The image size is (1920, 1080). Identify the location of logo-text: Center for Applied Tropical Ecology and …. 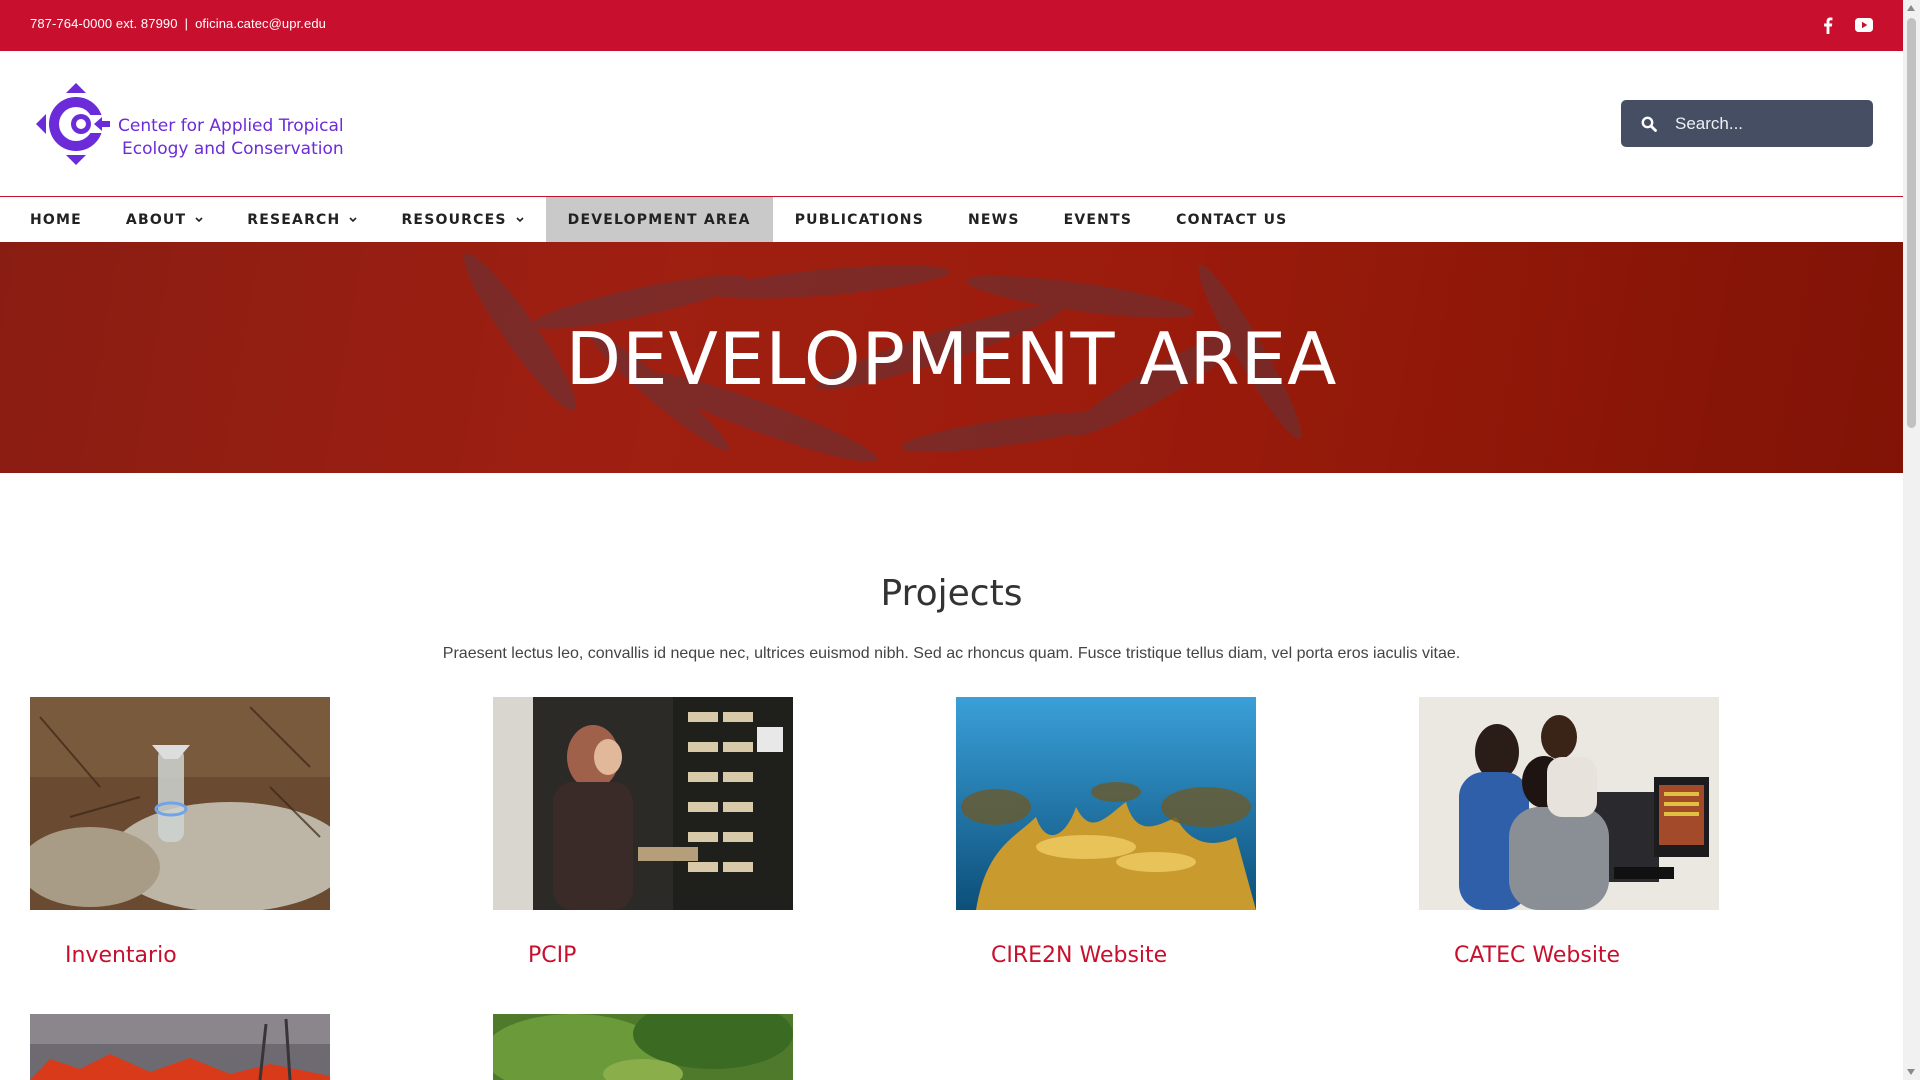
(231, 138).